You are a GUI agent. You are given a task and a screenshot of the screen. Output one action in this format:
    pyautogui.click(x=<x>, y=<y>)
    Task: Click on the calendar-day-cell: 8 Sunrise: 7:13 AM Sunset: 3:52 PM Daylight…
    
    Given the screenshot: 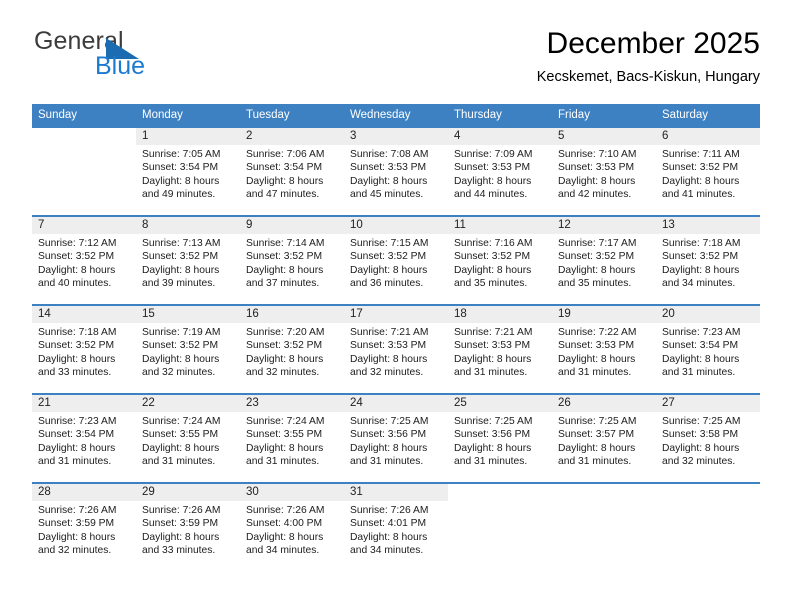 What is the action you would take?
    pyautogui.click(x=188, y=260)
    